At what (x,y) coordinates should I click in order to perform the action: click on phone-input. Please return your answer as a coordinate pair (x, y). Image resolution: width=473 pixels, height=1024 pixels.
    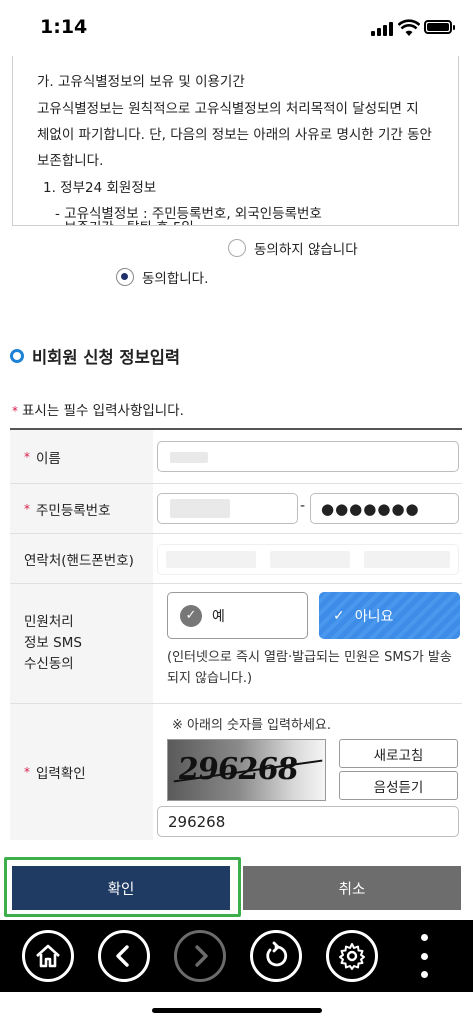
    Looking at the image, I should click on (308, 559).